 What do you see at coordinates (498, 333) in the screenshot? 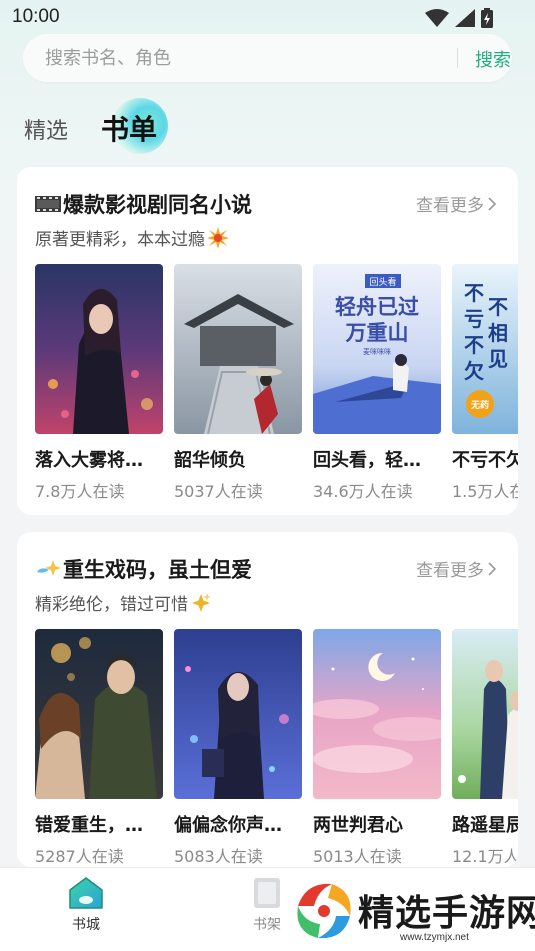
I see `svg-text: 相` at bounding box center [498, 333].